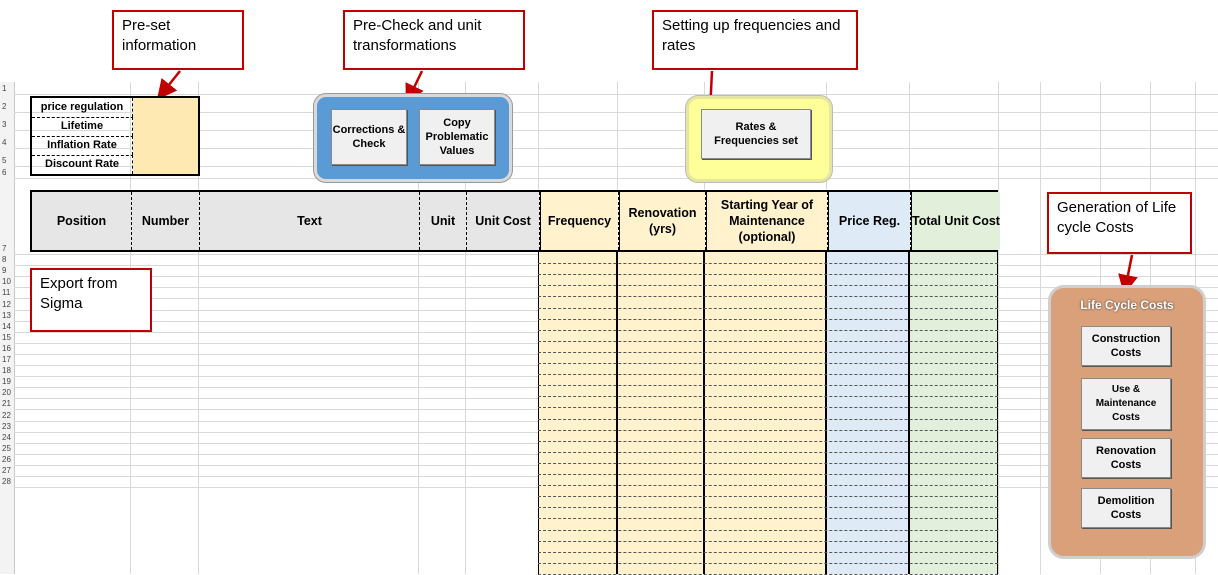  Describe the element at coordinates (4, 106) in the screenshot. I see `row-number: 2` at that location.